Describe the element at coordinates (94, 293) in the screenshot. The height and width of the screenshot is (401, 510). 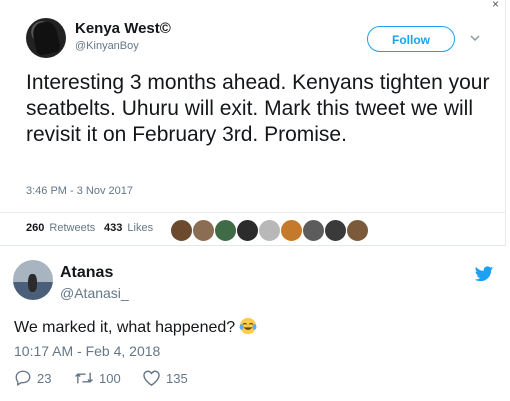
I see `reply-author-handle: @Atanasi_` at that location.